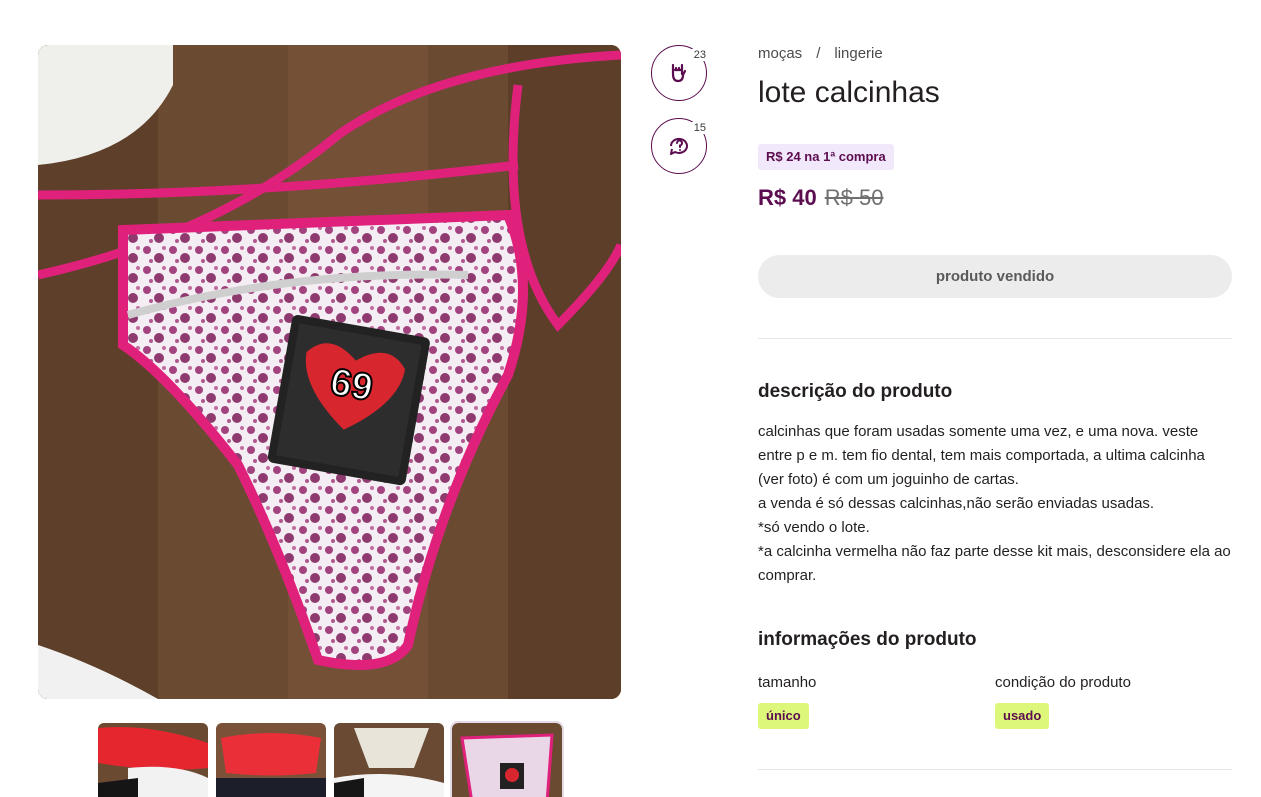 The height and width of the screenshot is (797, 1261). What do you see at coordinates (351, 385) in the screenshot?
I see `card-number-text: 69` at bounding box center [351, 385].